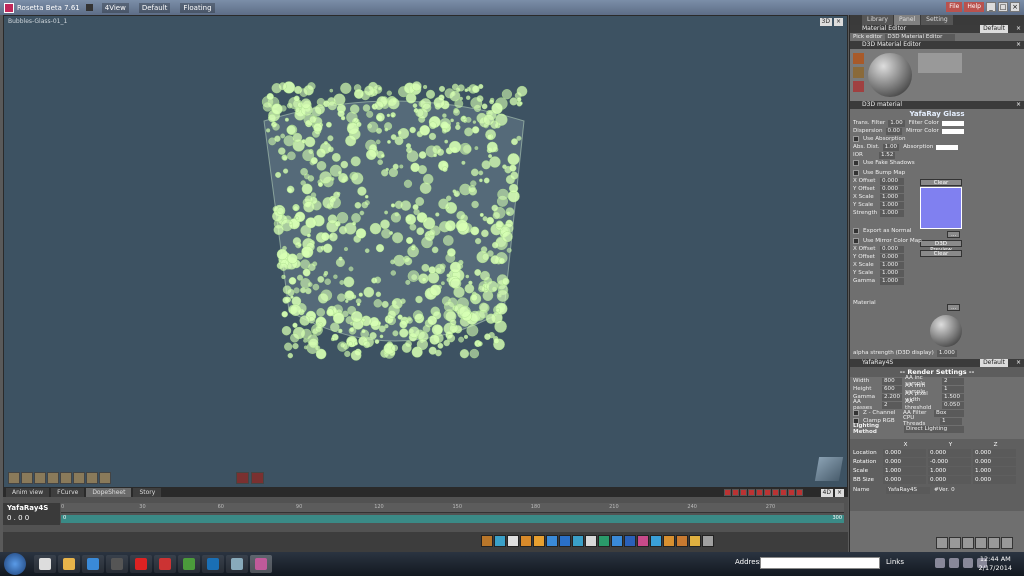  What do you see at coordinates (895, 562) in the screenshot?
I see `links-label: Links` at bounding box center [895, 562].